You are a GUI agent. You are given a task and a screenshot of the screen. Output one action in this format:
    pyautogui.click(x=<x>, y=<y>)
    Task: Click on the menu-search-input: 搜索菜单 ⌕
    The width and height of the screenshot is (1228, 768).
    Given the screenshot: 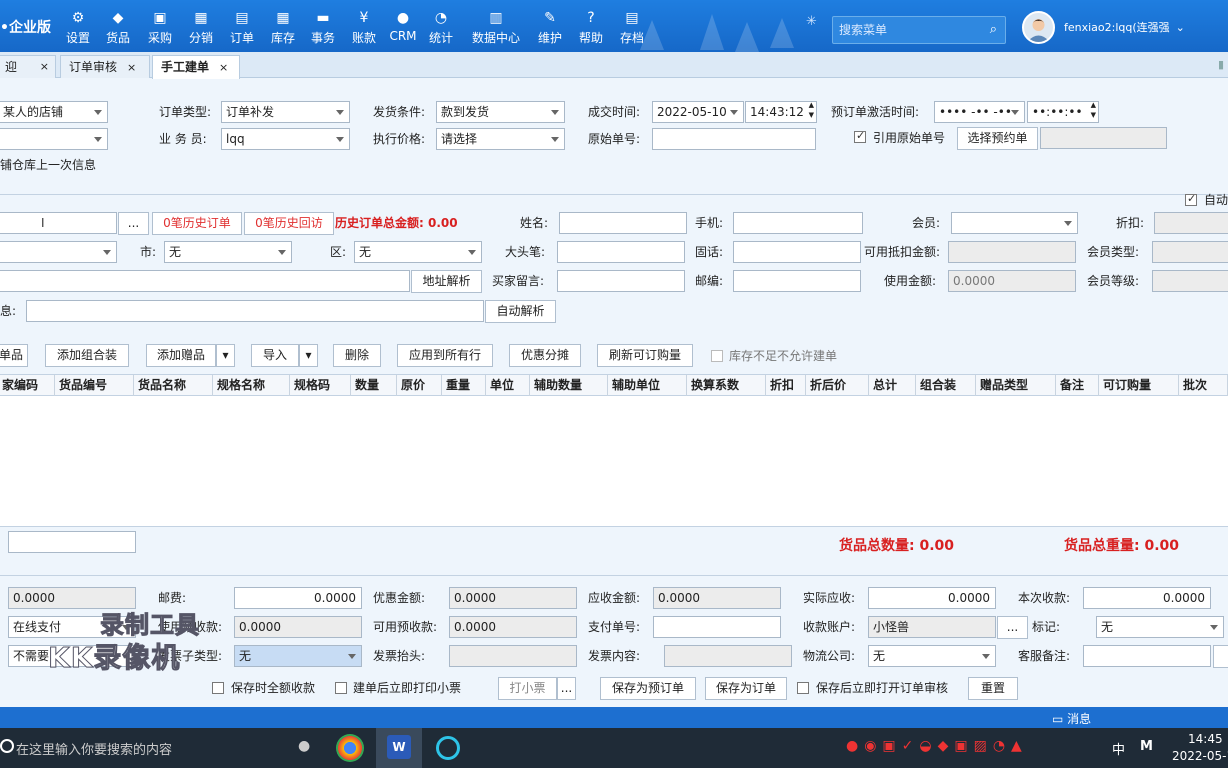 What is the action you would take?
    pyautogui.click(x=919, y=30)
    